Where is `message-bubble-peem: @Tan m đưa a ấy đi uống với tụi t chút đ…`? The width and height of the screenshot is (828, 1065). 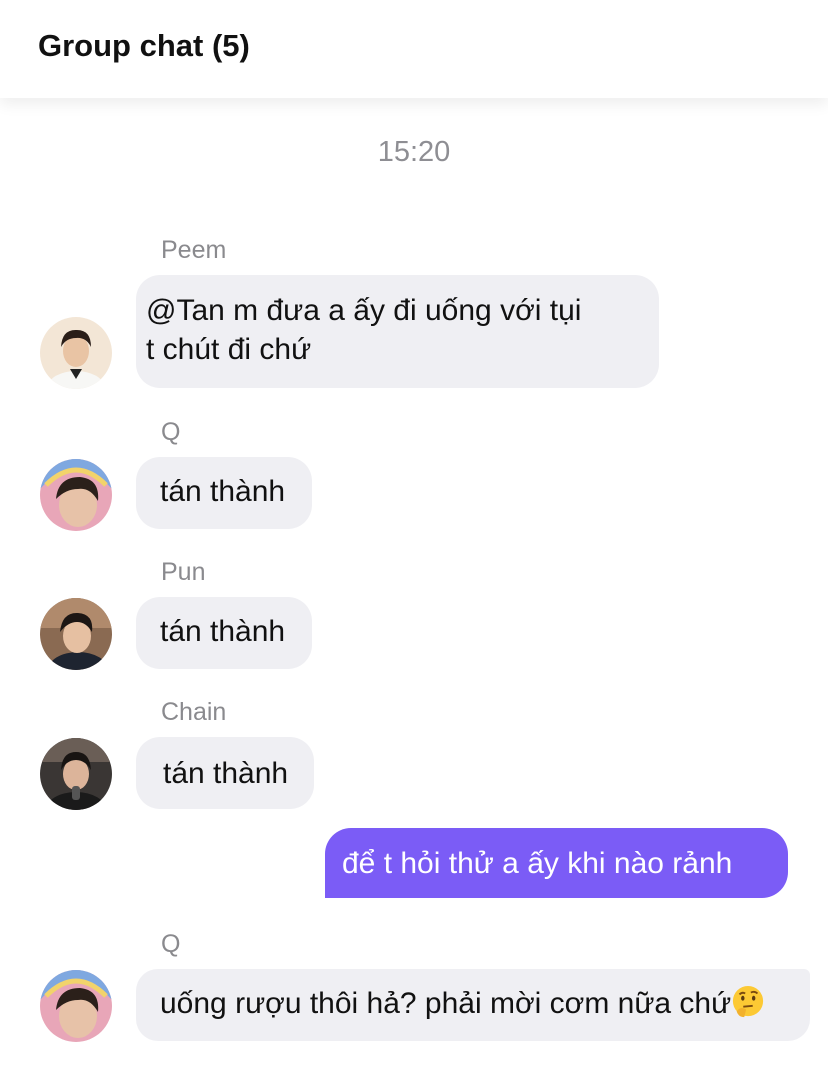 message-bubble-peem: @Tan m đưa a ấy đi uống với tụi t chút đ… is located at coordinates (397, 331).